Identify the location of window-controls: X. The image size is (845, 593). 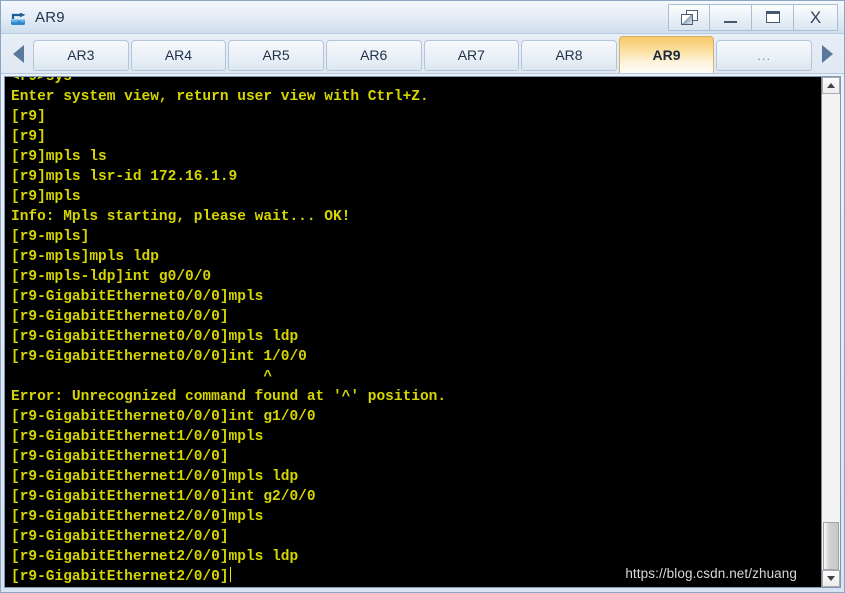
(753, 17).